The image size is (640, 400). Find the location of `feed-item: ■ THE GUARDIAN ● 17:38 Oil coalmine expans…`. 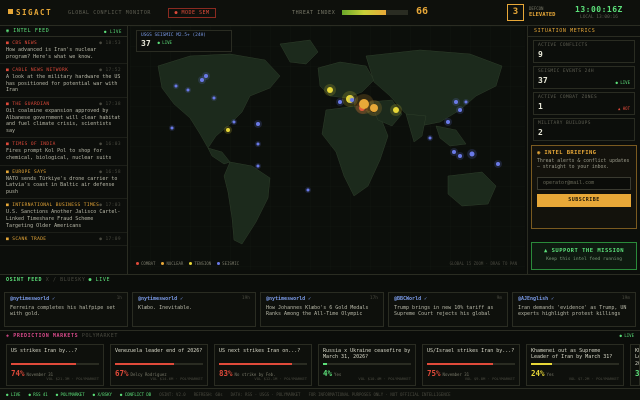

feed-item: ■ THE GUARDIAN ● 17:38 Oil coalmine expans… is located at coordinates (63, 118).